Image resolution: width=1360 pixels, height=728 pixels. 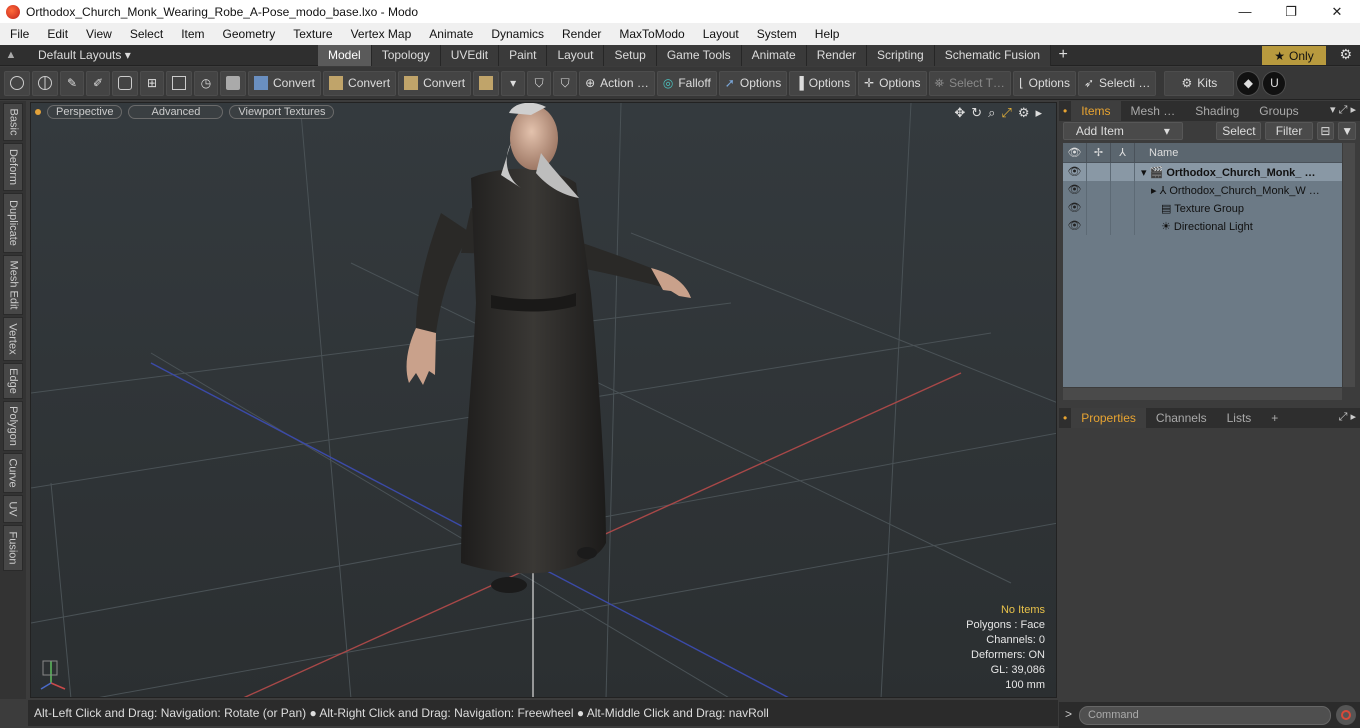 I want to click on minimize-button: —, so click(x=1245, y=11).